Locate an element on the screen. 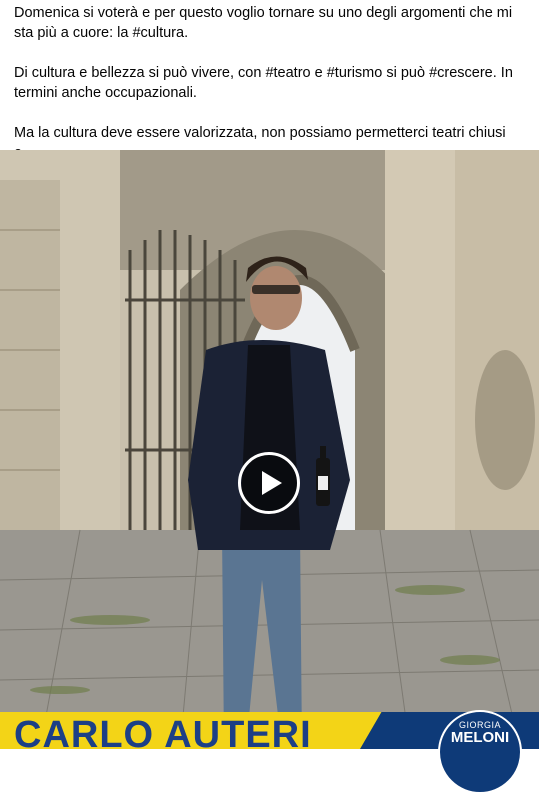 The image size is (539, 794). party-logo: GIORGIA MELONI is located at coordinates (480, 752).